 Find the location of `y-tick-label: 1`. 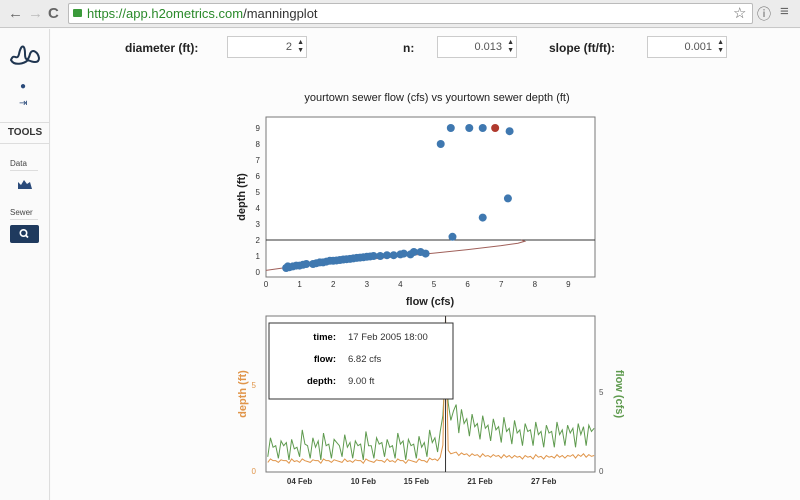

y-tick-label: 1 is located at coordinates (258, 256).